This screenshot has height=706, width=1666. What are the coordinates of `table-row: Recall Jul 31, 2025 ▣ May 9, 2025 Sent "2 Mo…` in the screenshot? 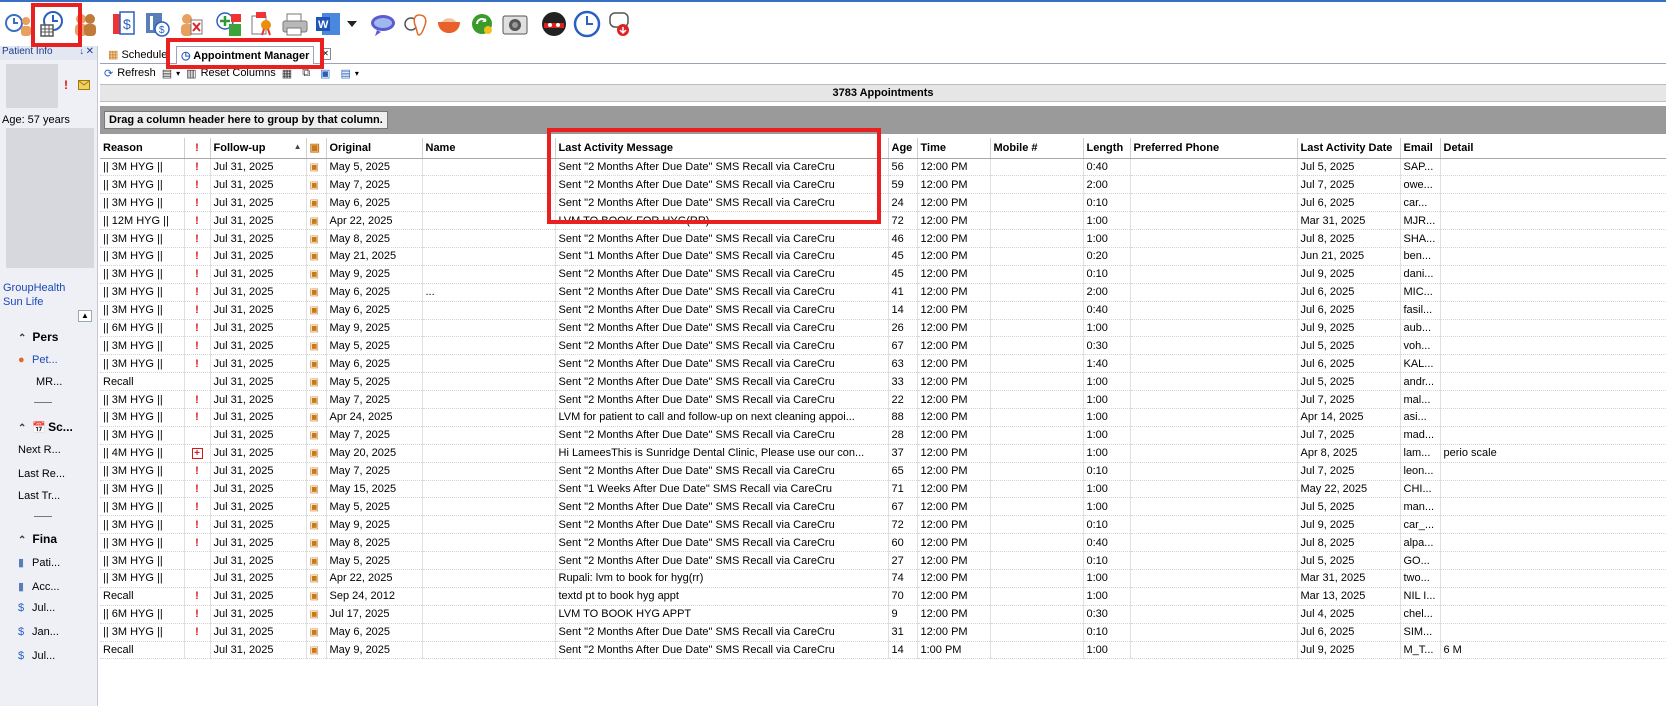 It's located at (883, 650).